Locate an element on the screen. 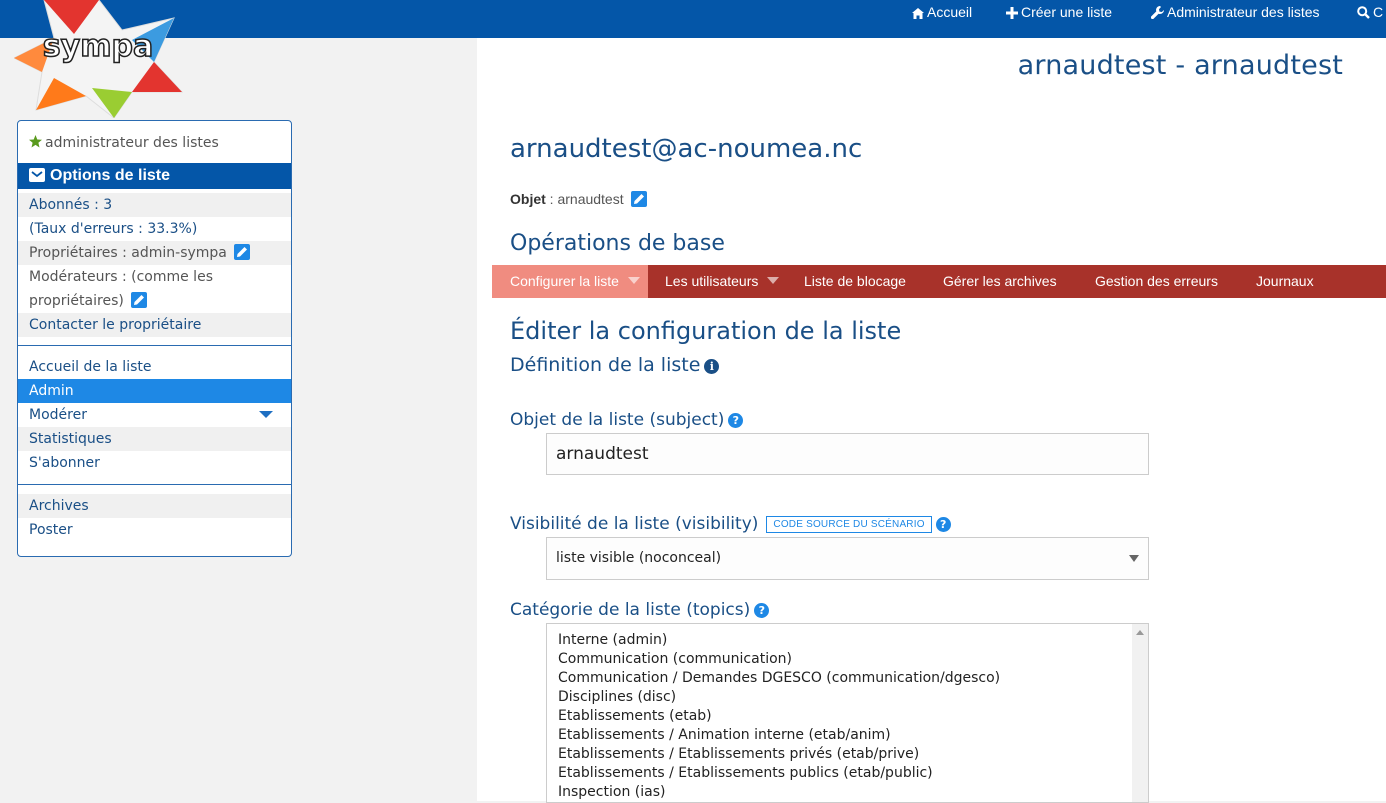 The image size is (1386, 803). tab-label: Liste de blocage is located at coordinates (855, 281).